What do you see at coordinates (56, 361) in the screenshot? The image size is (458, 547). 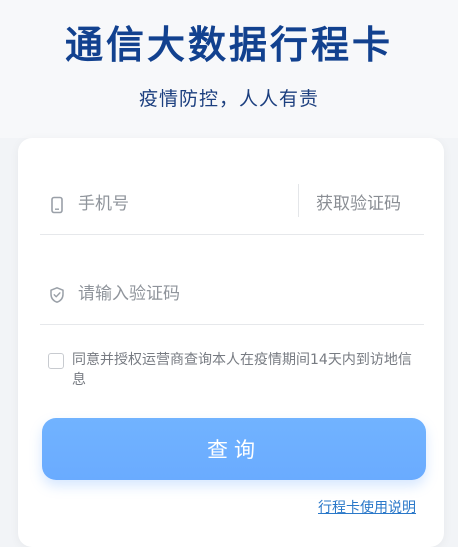 I see `agreement-checkbox` at bounding box center [56, 361].